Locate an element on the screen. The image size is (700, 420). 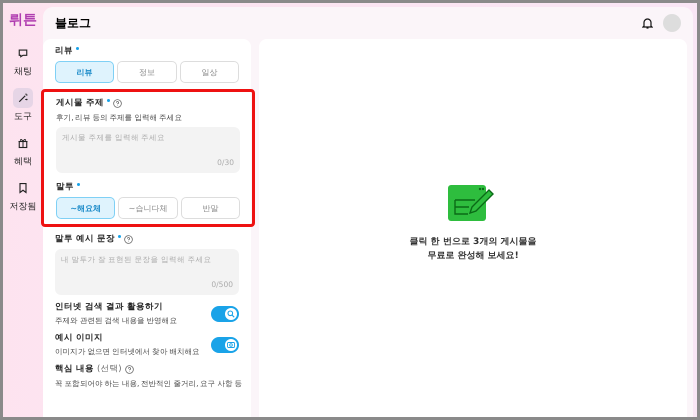
camera-icon is located at coordinates (231, 344).